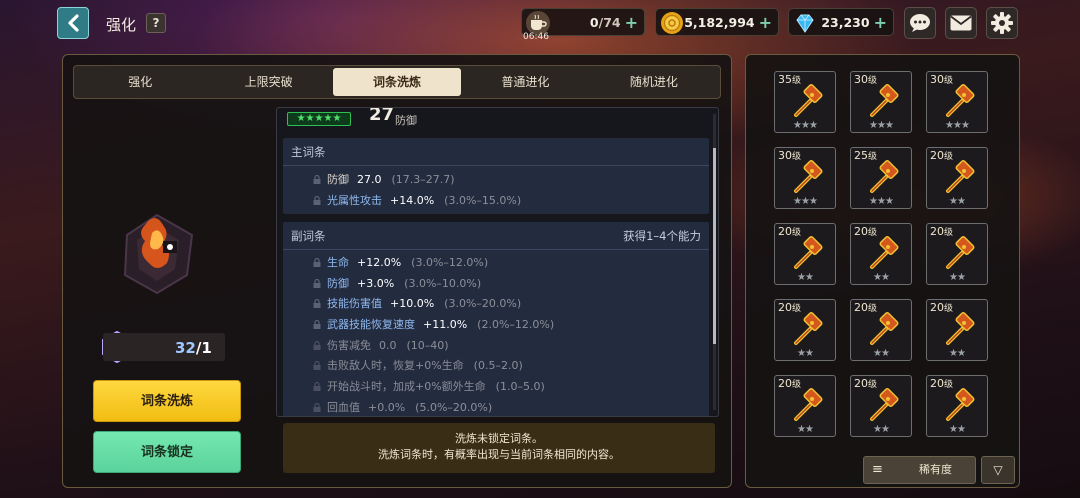 The width and height of the screenshot is (1080, 498). Describe the element at coordinates (935, 469) in the screenshot. I see `sort-label: 稀有度` at that location.